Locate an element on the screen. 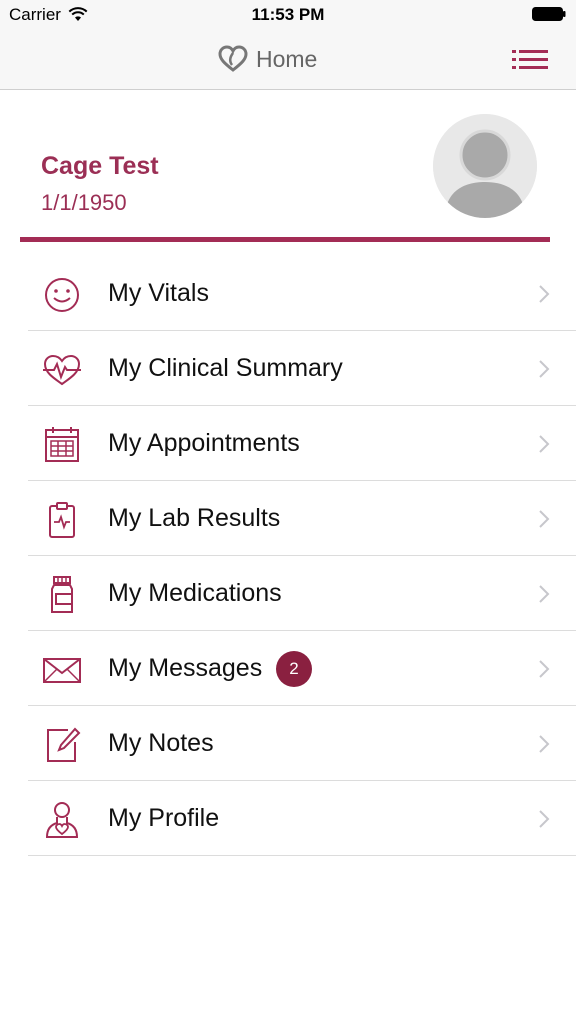 This screenshot has width=576, height=1024. menu-item-appointments: My Appointments is located at coordinates (302, 443).